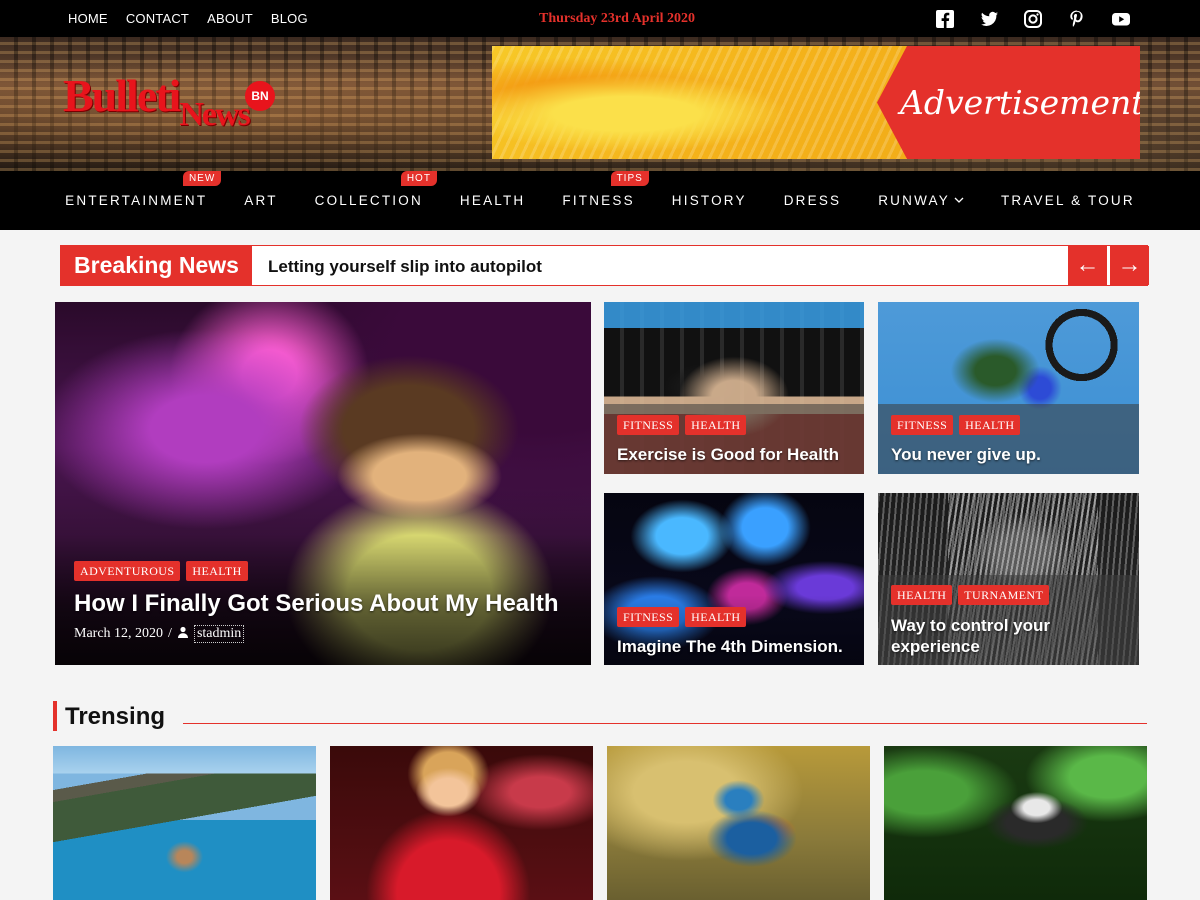  I want to click on chevron-down-icon, so click(959, 201).